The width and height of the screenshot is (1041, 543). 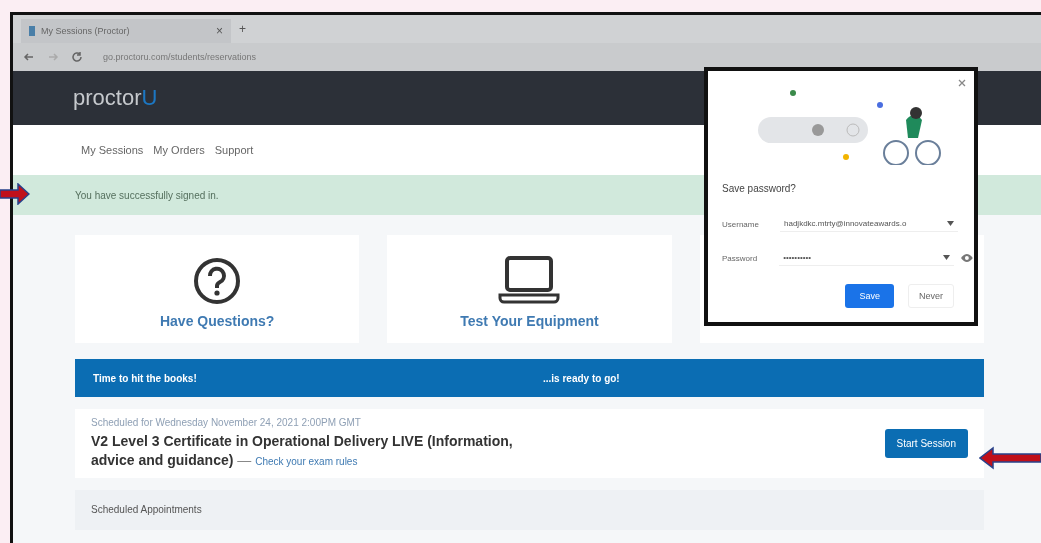 What do you see at coordinates (234, 150) in the screenshot?
I see `nav-link: Support` at bounding box center [234, 150].